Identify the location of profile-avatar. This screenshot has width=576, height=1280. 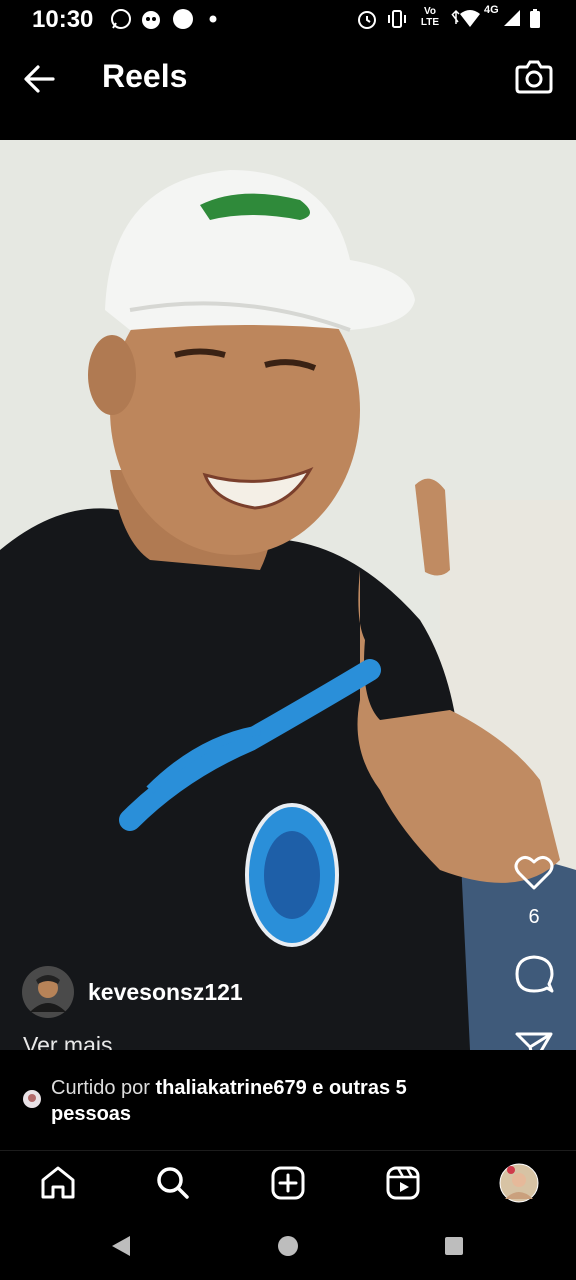
(519, 1183).